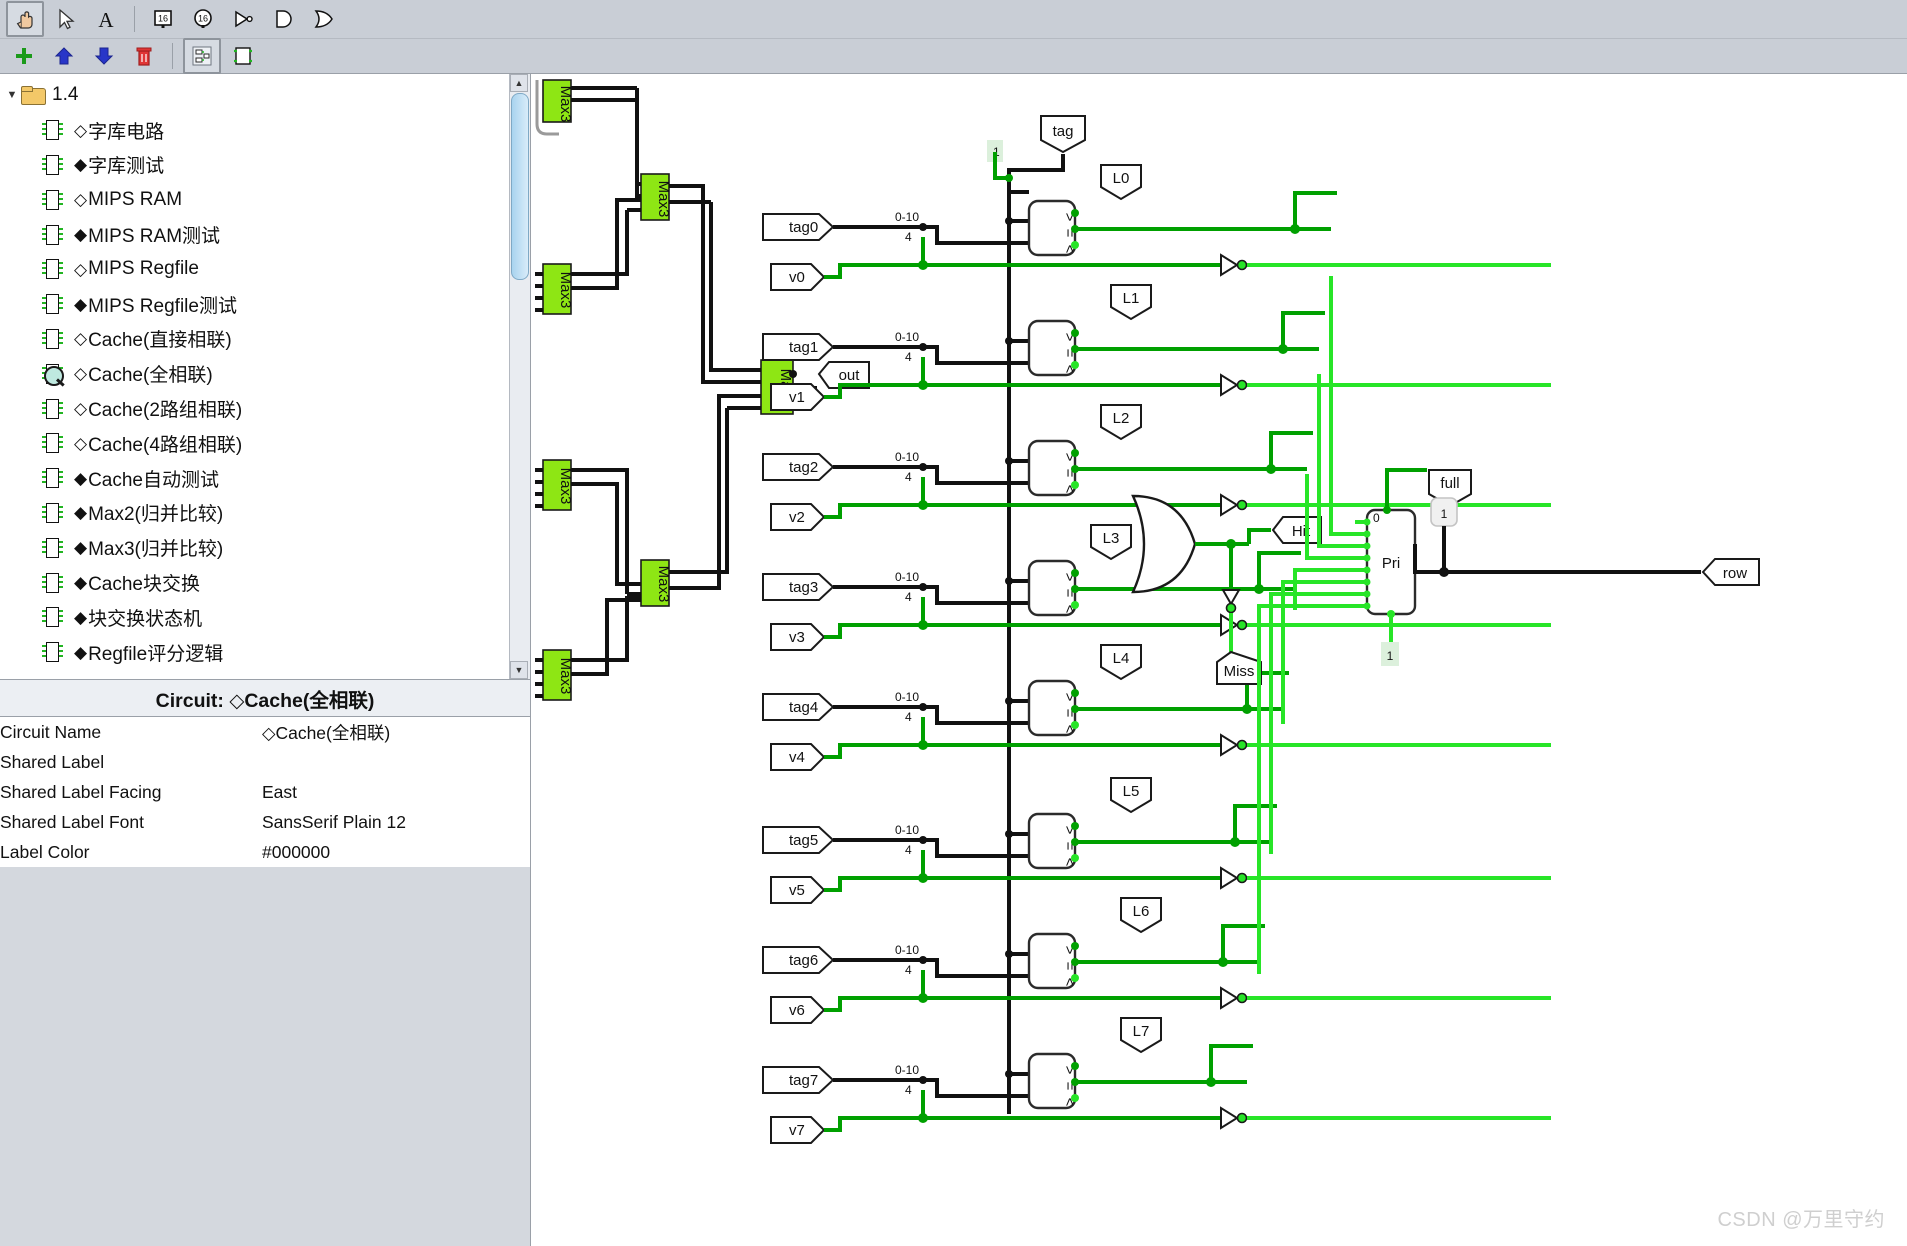  What do you see at coordinates (797, 637) in the screenshot?
I see `pin-v3-label: v3` at bounding box center [797, 637].